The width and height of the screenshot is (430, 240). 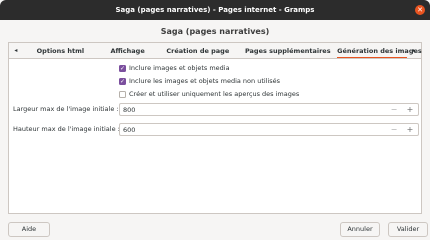 I want to click on checkbox-include-media: ✓ Inclure images et objets media, so click(x=174, y=68).